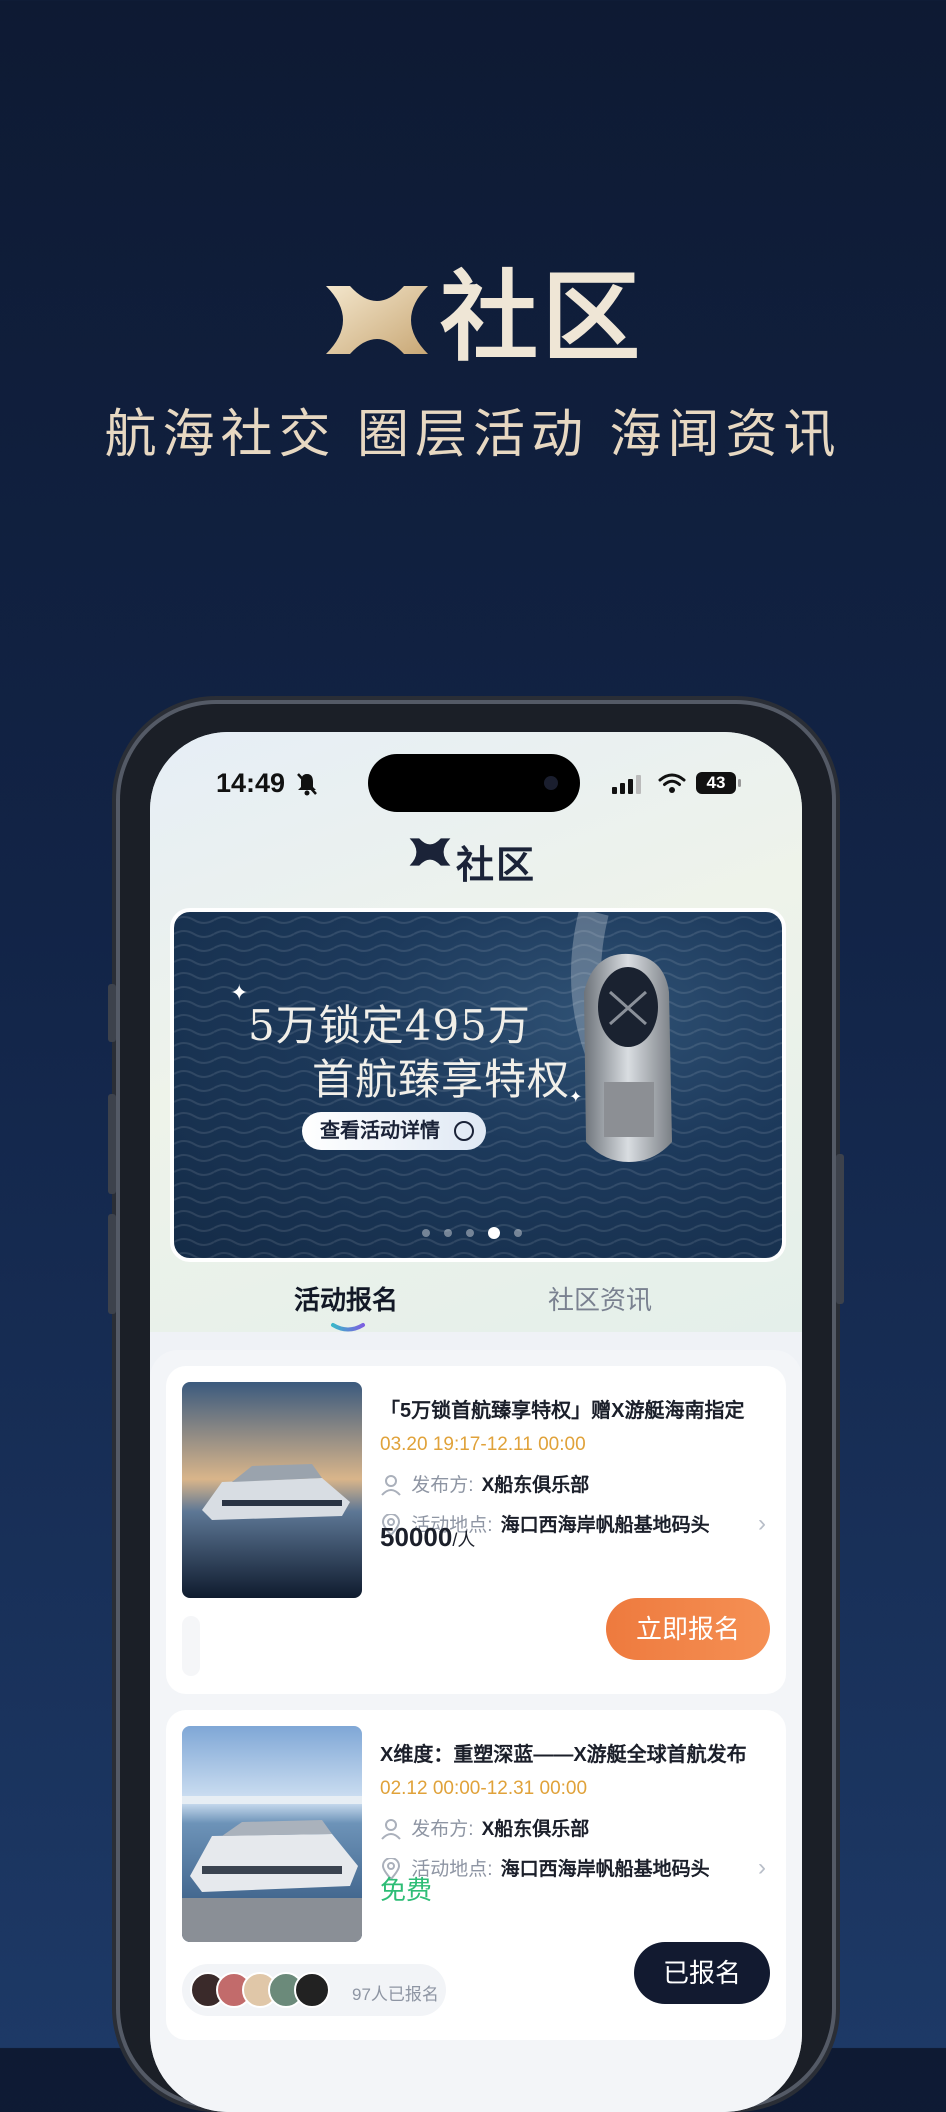 Image resolution: width=946 pixels, height=2112 pixels. What do you see at coordinates (395, 1994) in the screenshot?
I see `signed-count: 97人已报名` at bounding box center [395, 1994].